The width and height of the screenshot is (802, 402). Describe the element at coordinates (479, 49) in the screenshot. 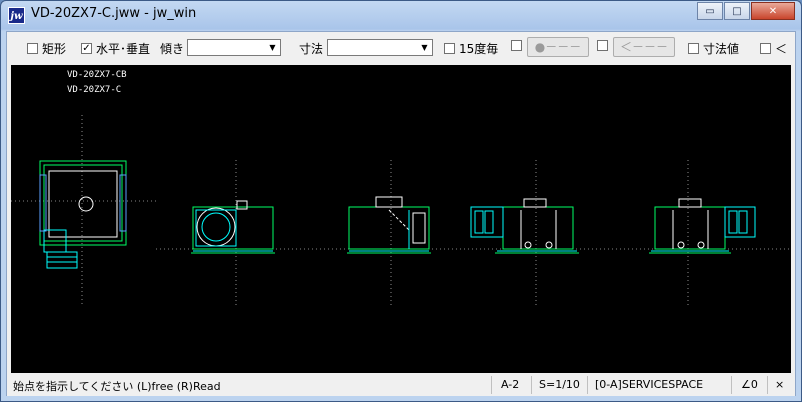

I see `deg15-label: 15度毎` at that location.